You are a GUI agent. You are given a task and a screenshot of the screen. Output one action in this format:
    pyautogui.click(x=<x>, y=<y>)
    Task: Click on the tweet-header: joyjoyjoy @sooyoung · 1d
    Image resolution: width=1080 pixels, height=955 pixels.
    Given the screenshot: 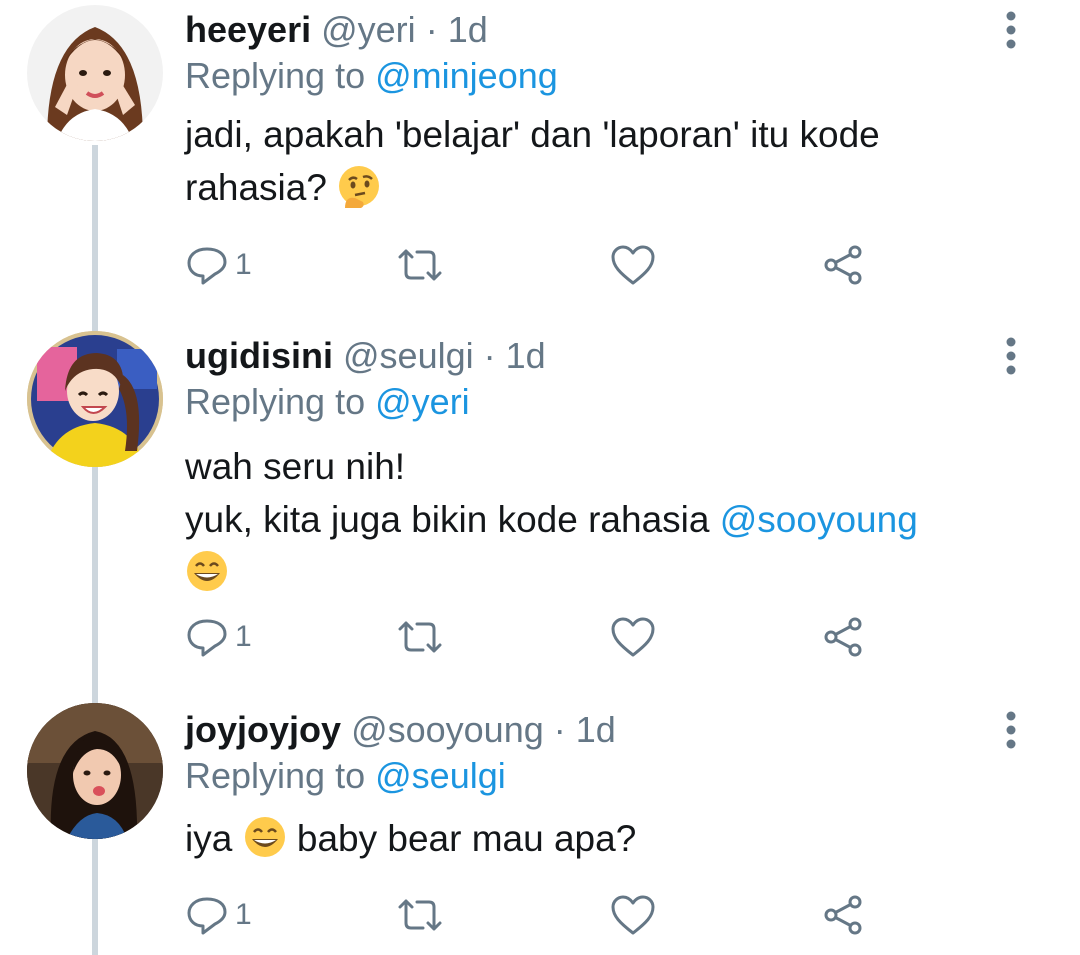 What is the action you would take?
    pyautogui.click(x=400, y=730)
    